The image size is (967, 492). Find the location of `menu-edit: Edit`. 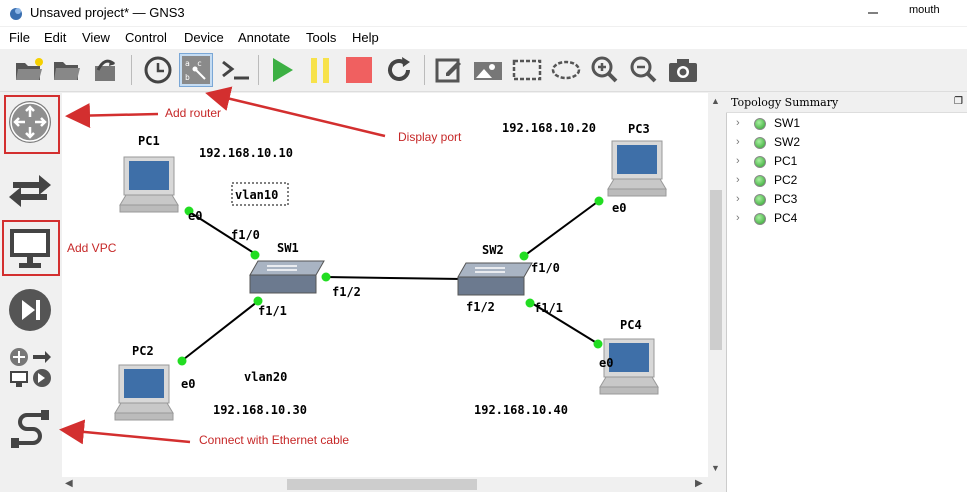

menu-edit: Edit is located at coordinates (55, 37).